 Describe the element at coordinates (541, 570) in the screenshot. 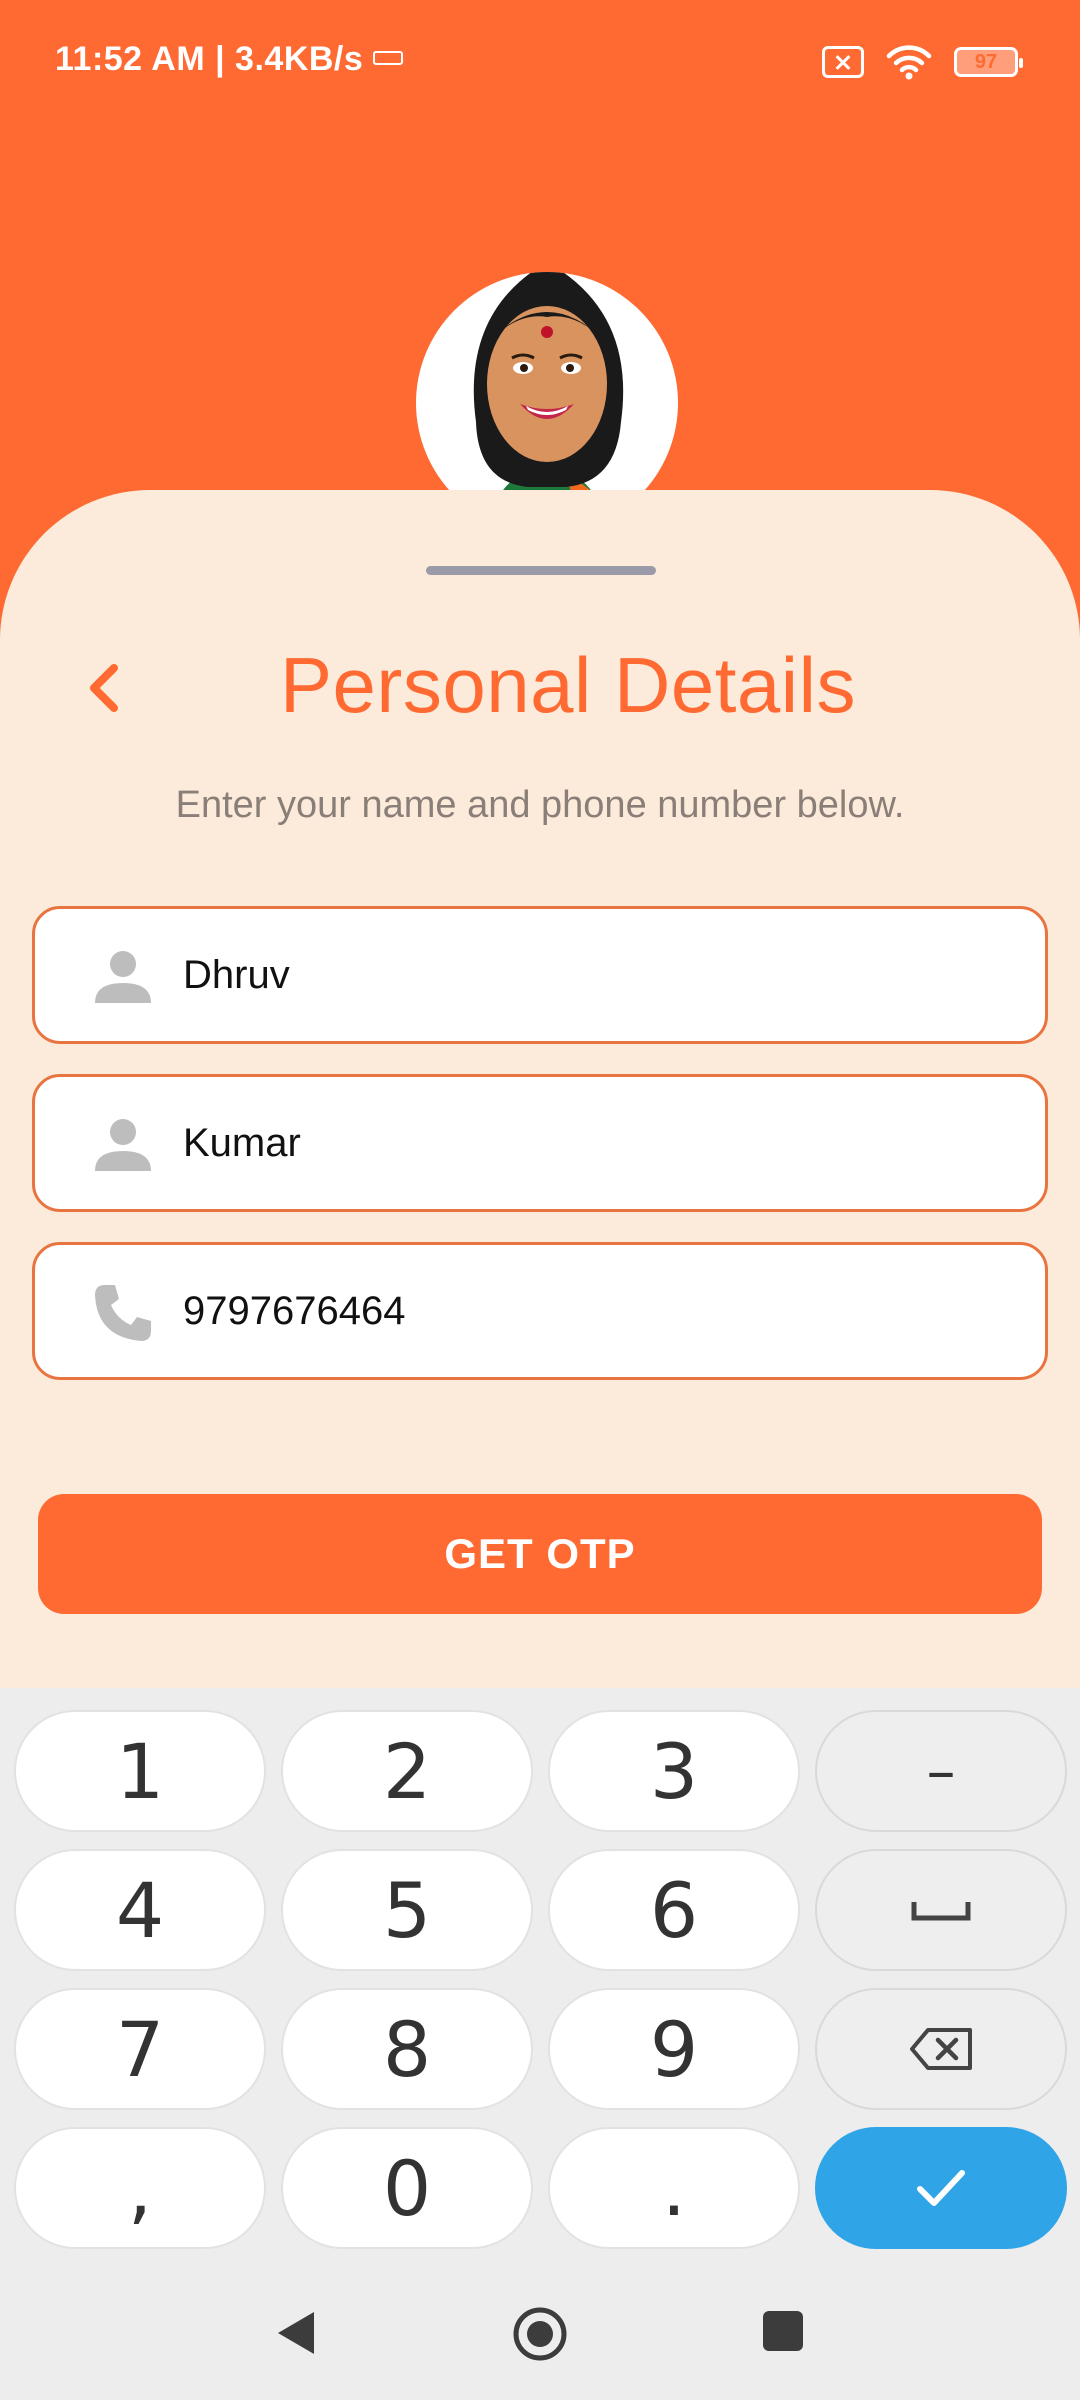

I see `drag-handle` at that location.